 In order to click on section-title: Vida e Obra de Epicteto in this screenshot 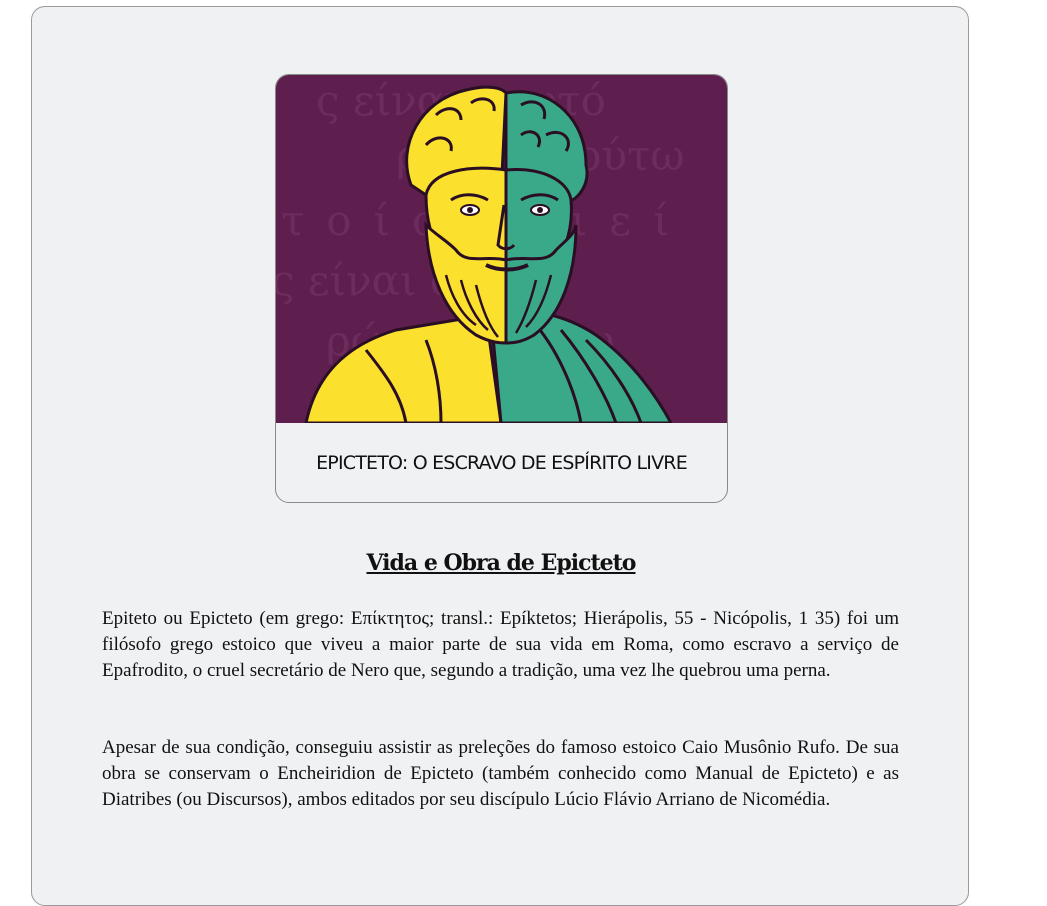, I will do `click(501, 563)`.